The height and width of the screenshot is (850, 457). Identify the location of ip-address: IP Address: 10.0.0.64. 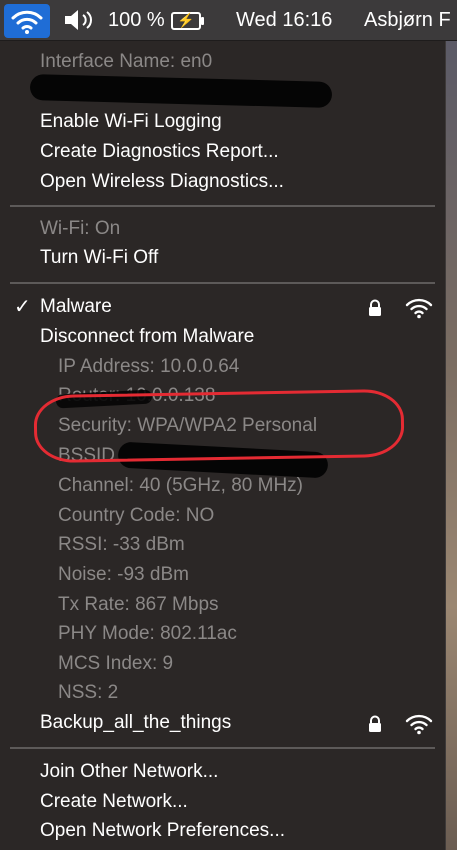
(149, 366).